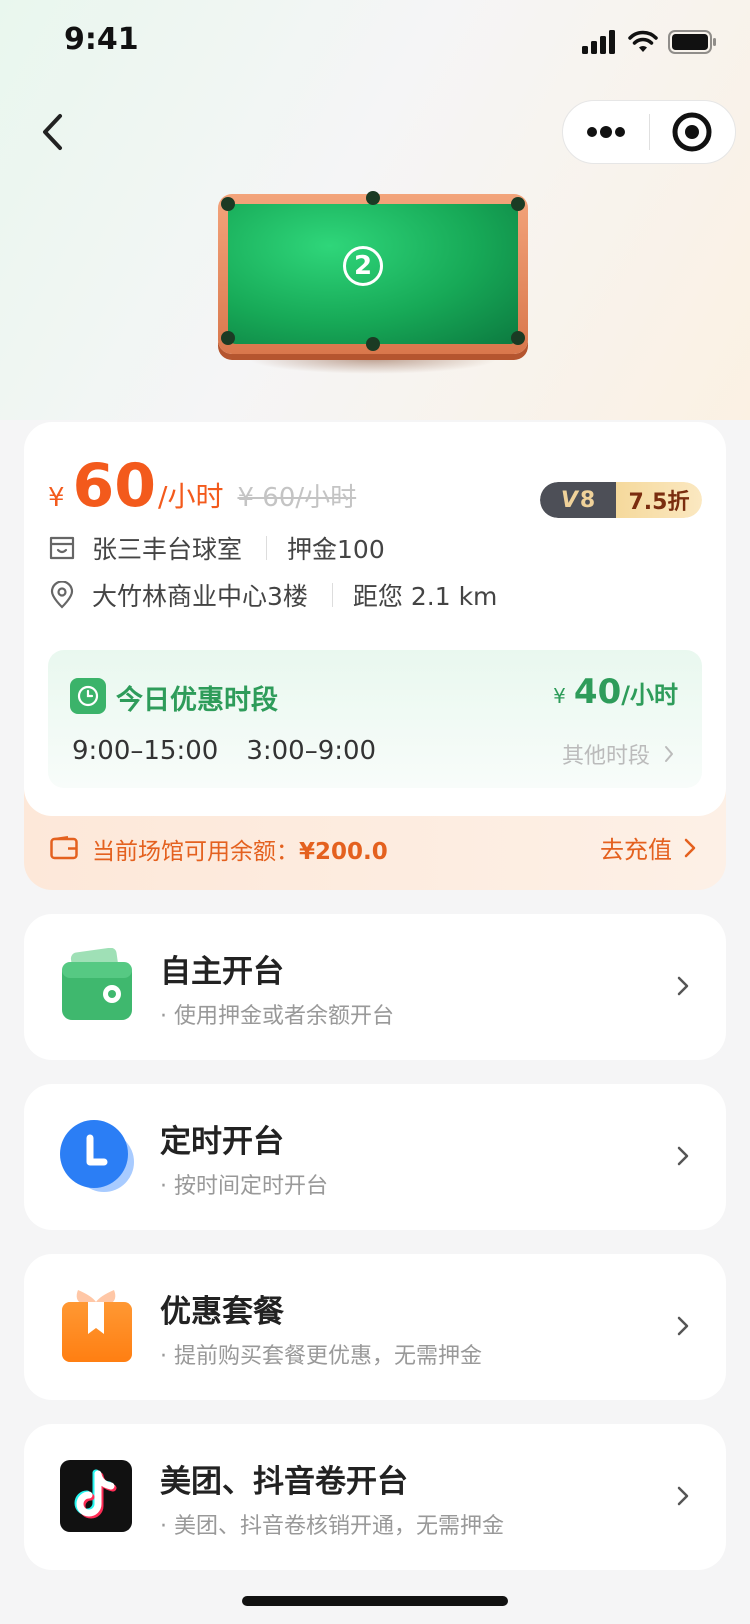 The height and width of the screenshot is (1624, 750). What do you see at coordinates (191, 496) in the screenshot?
I see `price-unit: /小时` at bounding box center [191, 496].